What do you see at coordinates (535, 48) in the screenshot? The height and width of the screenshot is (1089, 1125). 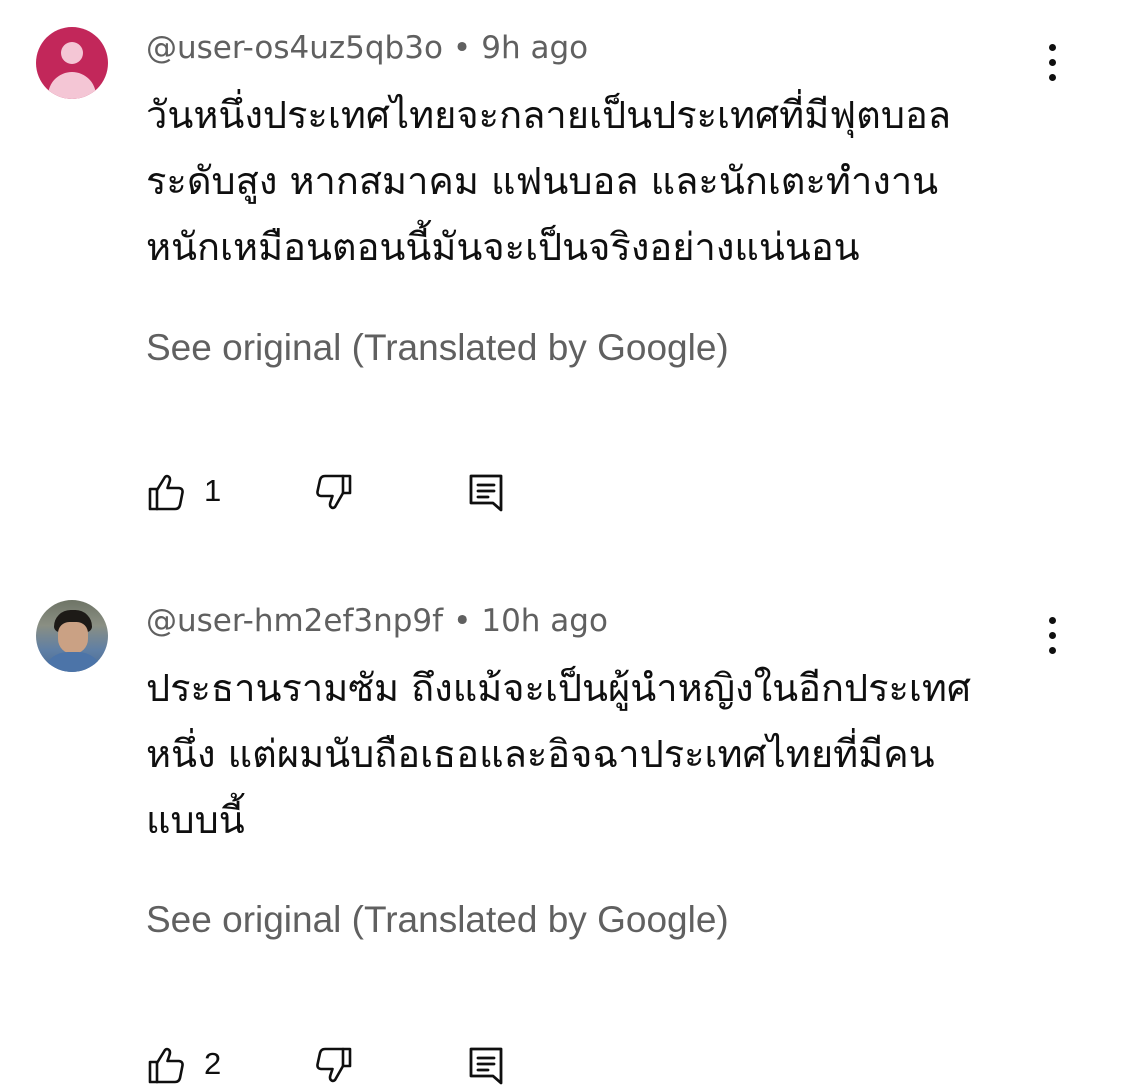 I see `comment-time: 9h ago` at bounding box center [535, 48].